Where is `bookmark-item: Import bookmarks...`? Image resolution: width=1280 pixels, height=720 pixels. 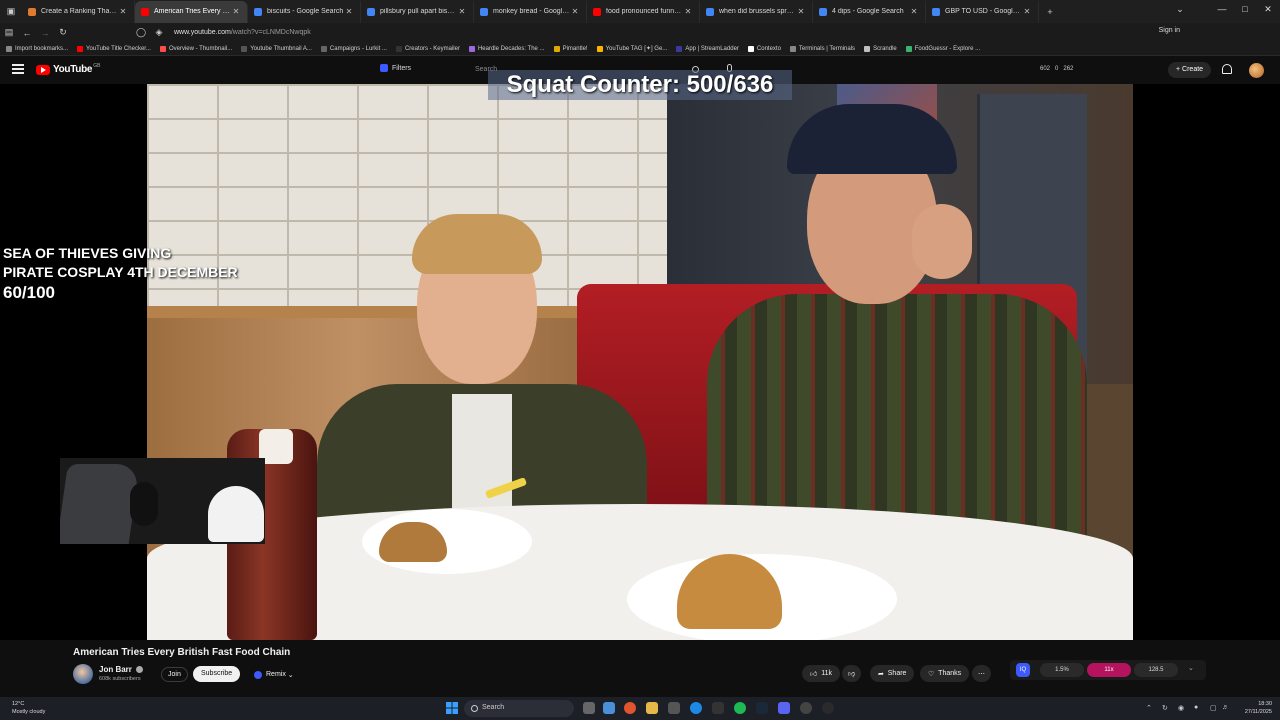 bookmark-item: Import bookmarks... is located at coordinates (37, 48).